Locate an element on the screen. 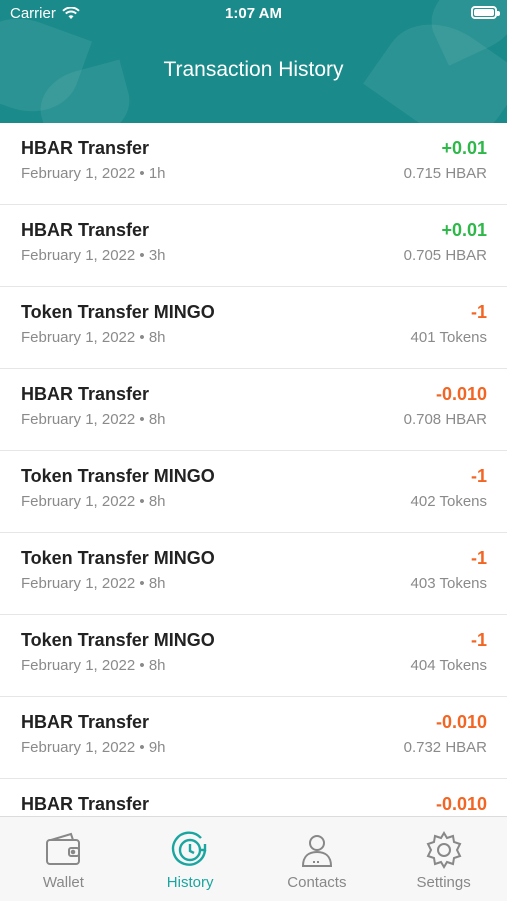 This screenshot has width=507, height=901. tab-label: Settings is located at coordinates (443, 882).